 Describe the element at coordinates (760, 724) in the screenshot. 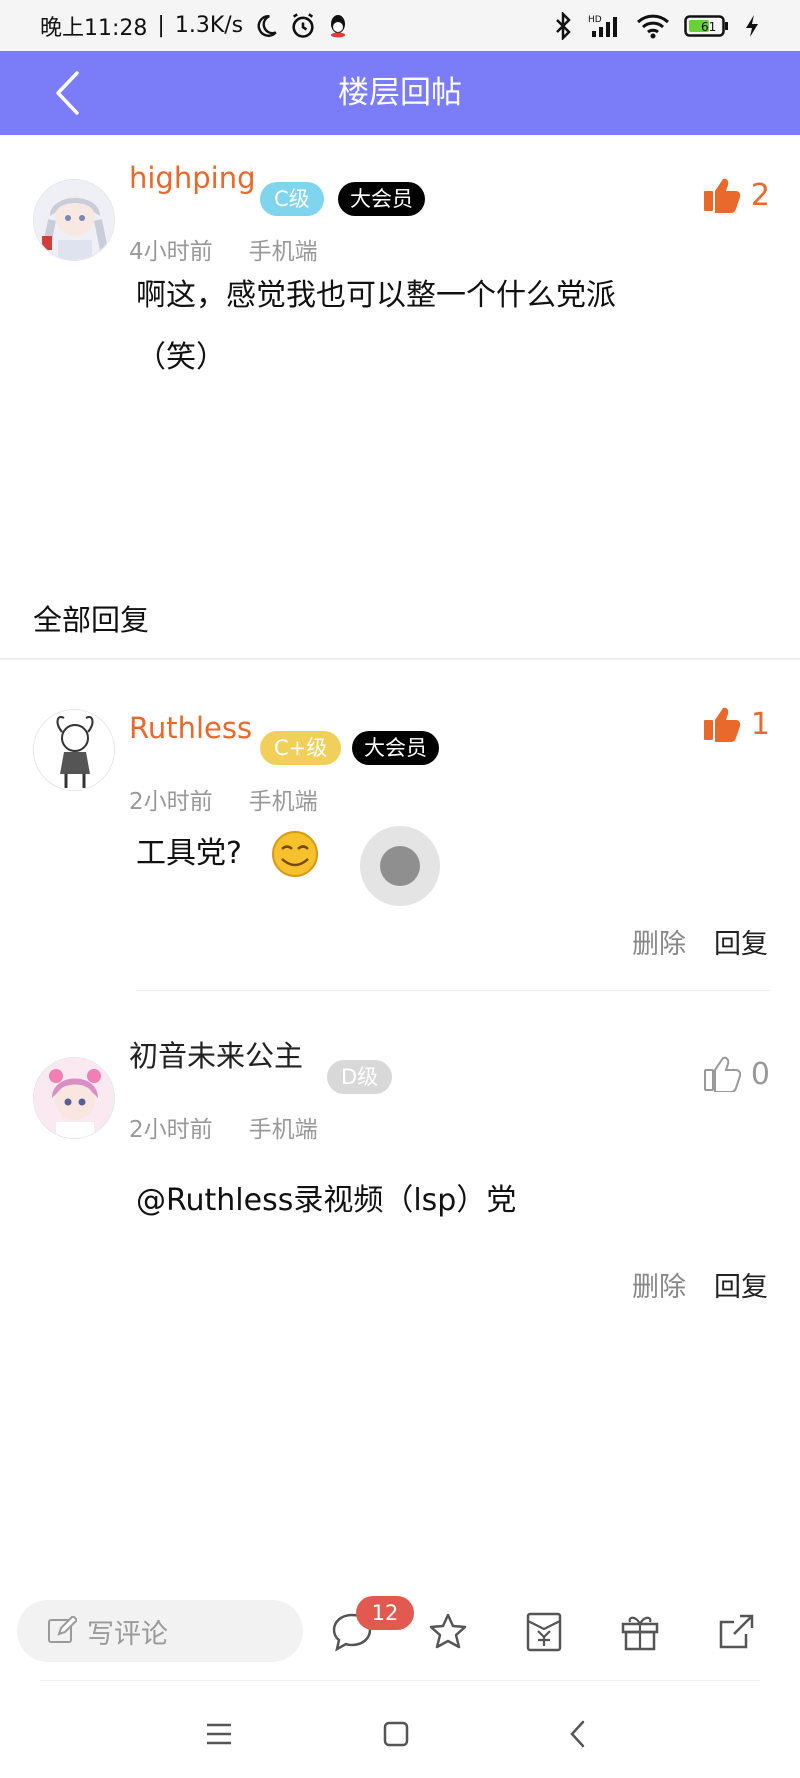

I see `like-count: 1` at that location.